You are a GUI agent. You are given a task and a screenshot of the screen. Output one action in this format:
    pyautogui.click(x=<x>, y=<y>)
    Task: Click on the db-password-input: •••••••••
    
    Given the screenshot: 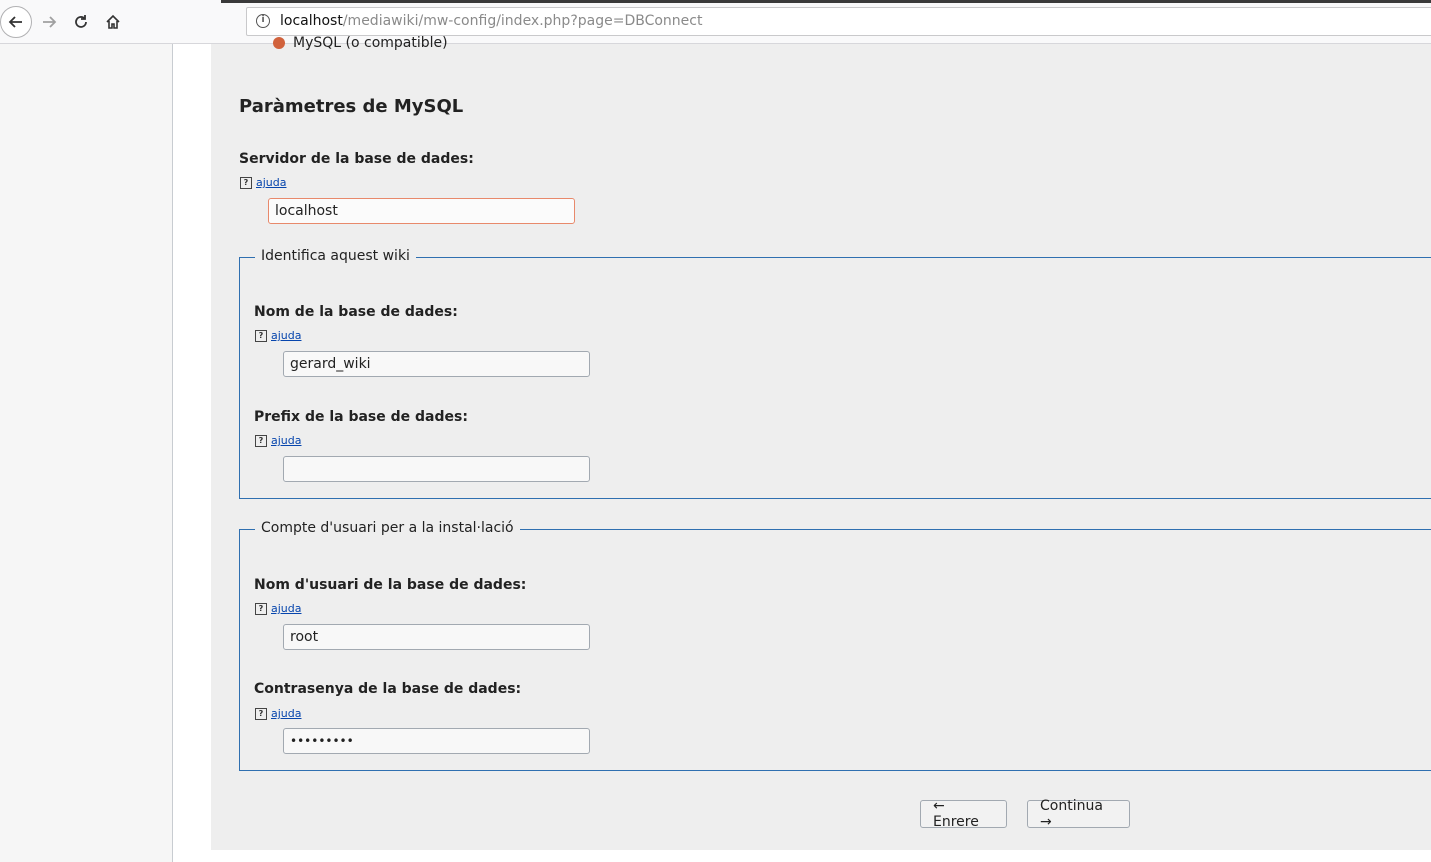 What is the action you would take?
    pyautogui.click(x=436, y=741)
    